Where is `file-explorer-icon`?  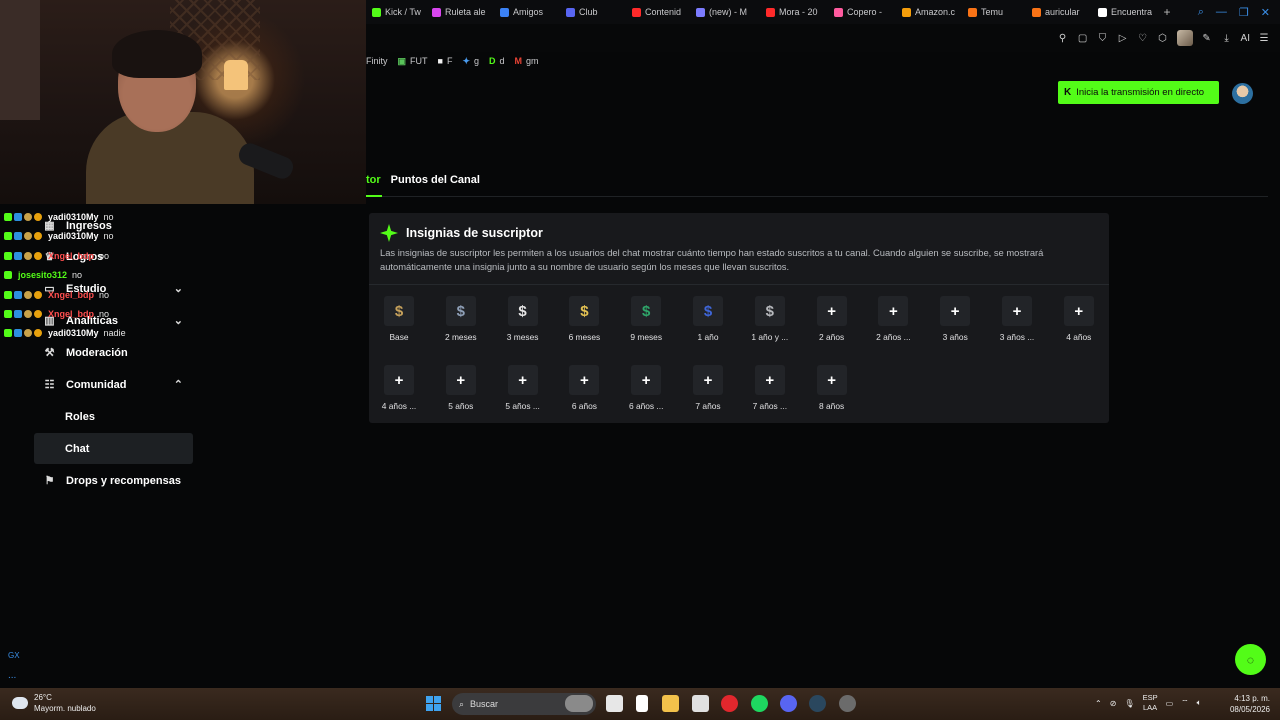 file-explorer-icon is located at coordinates (670, 703).